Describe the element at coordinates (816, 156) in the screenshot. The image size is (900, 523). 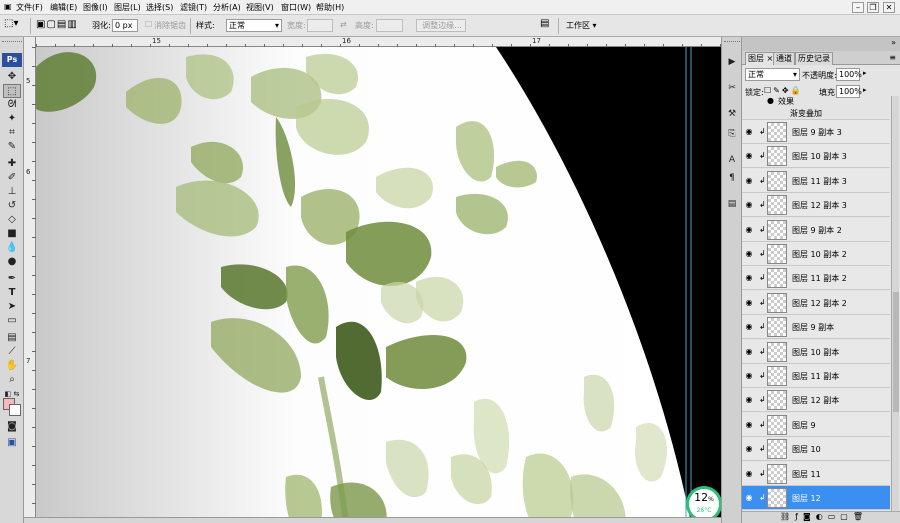
I see `layer-row: ◉ ↲ 图层 10 副本 3` at that location.